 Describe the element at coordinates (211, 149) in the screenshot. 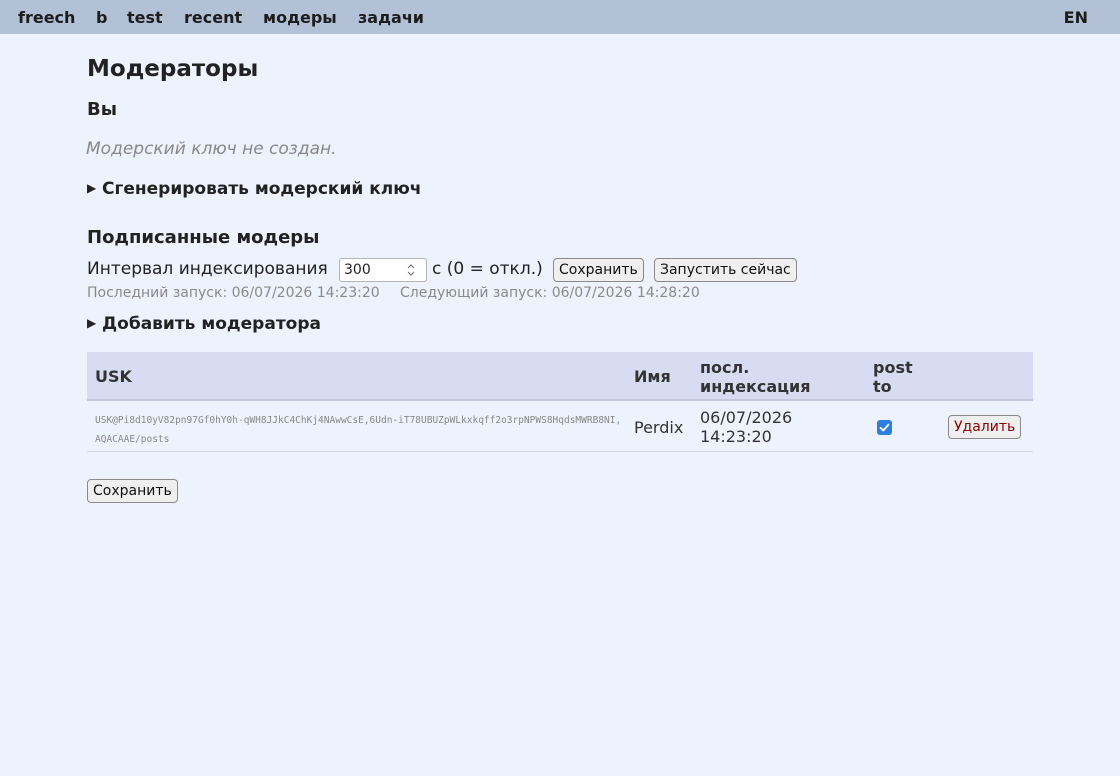

I see `no-key-note: Модерский ключ не создан.` at that location.